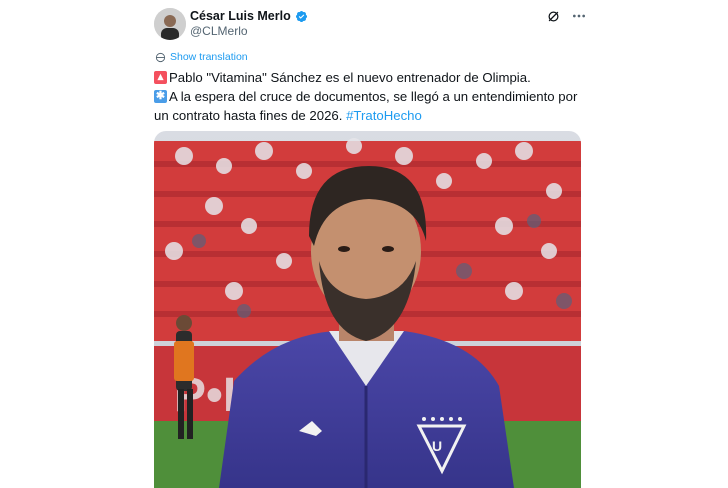 Image resolution: width=728 pixels, height=488 pixels. I want to click on svg-text: U, so click(437, 446).